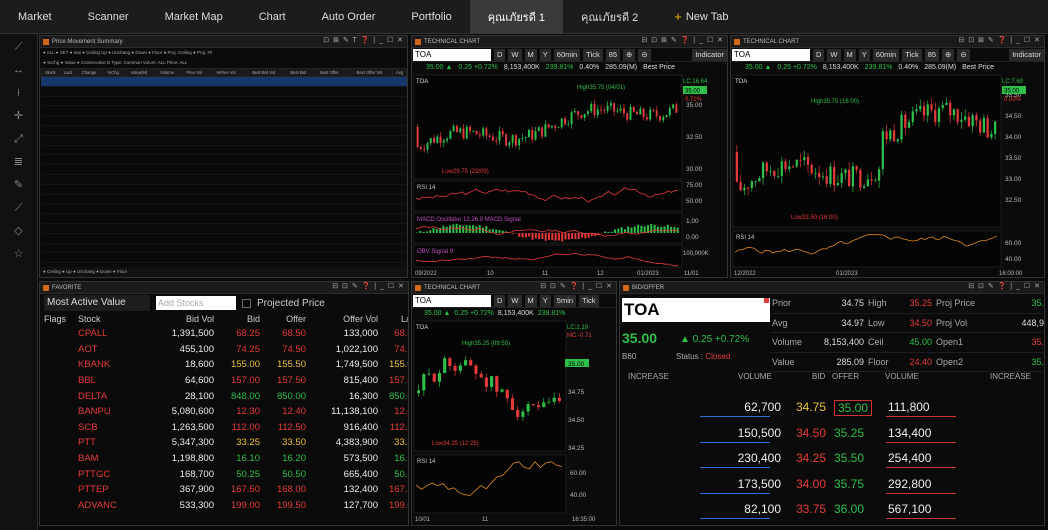 The height and width of the screenshot is (530, 1048). I want to click on offer-price: 35.25, so click(849, 433).